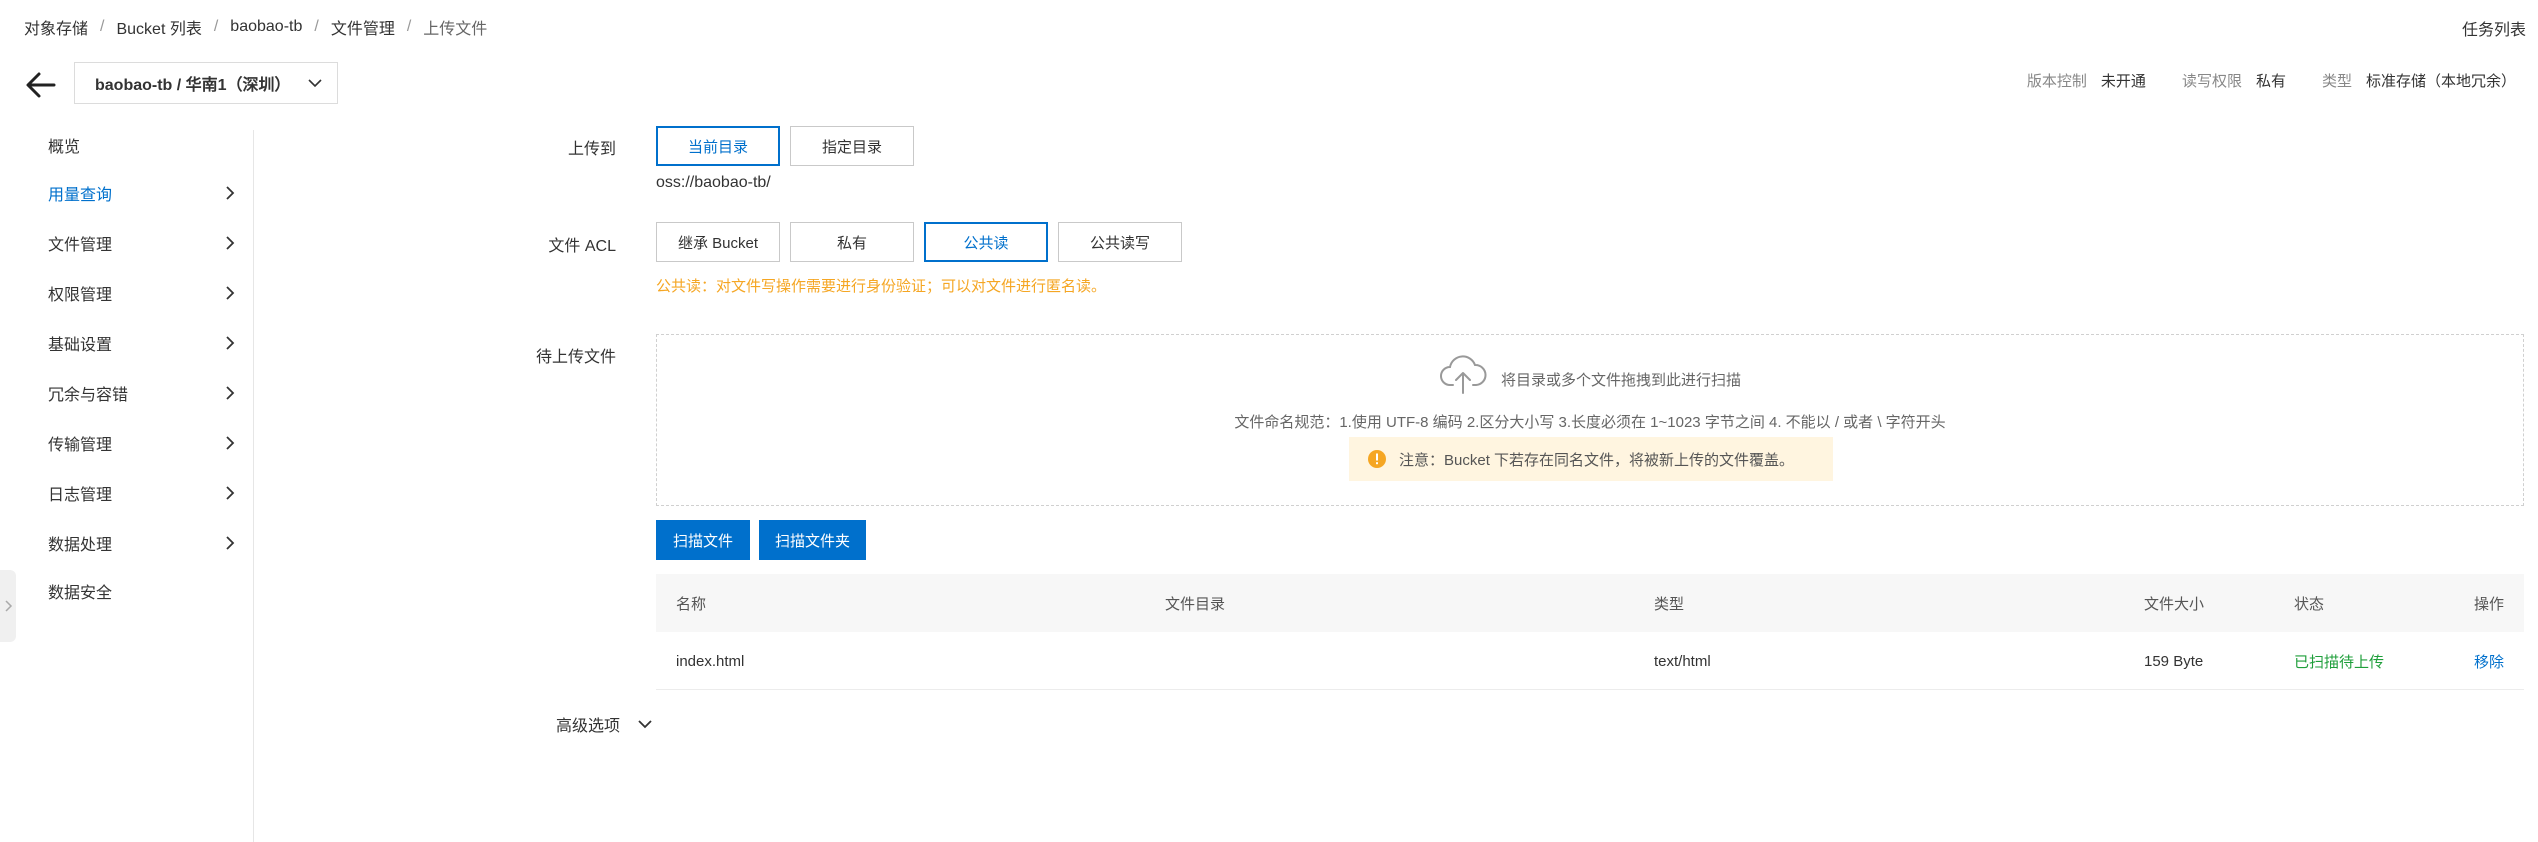 The image size is (2538, 842). I want to click on table-row: index.html text/html 159 Byte 已扫描待上传 移除, so click(1590, 661).